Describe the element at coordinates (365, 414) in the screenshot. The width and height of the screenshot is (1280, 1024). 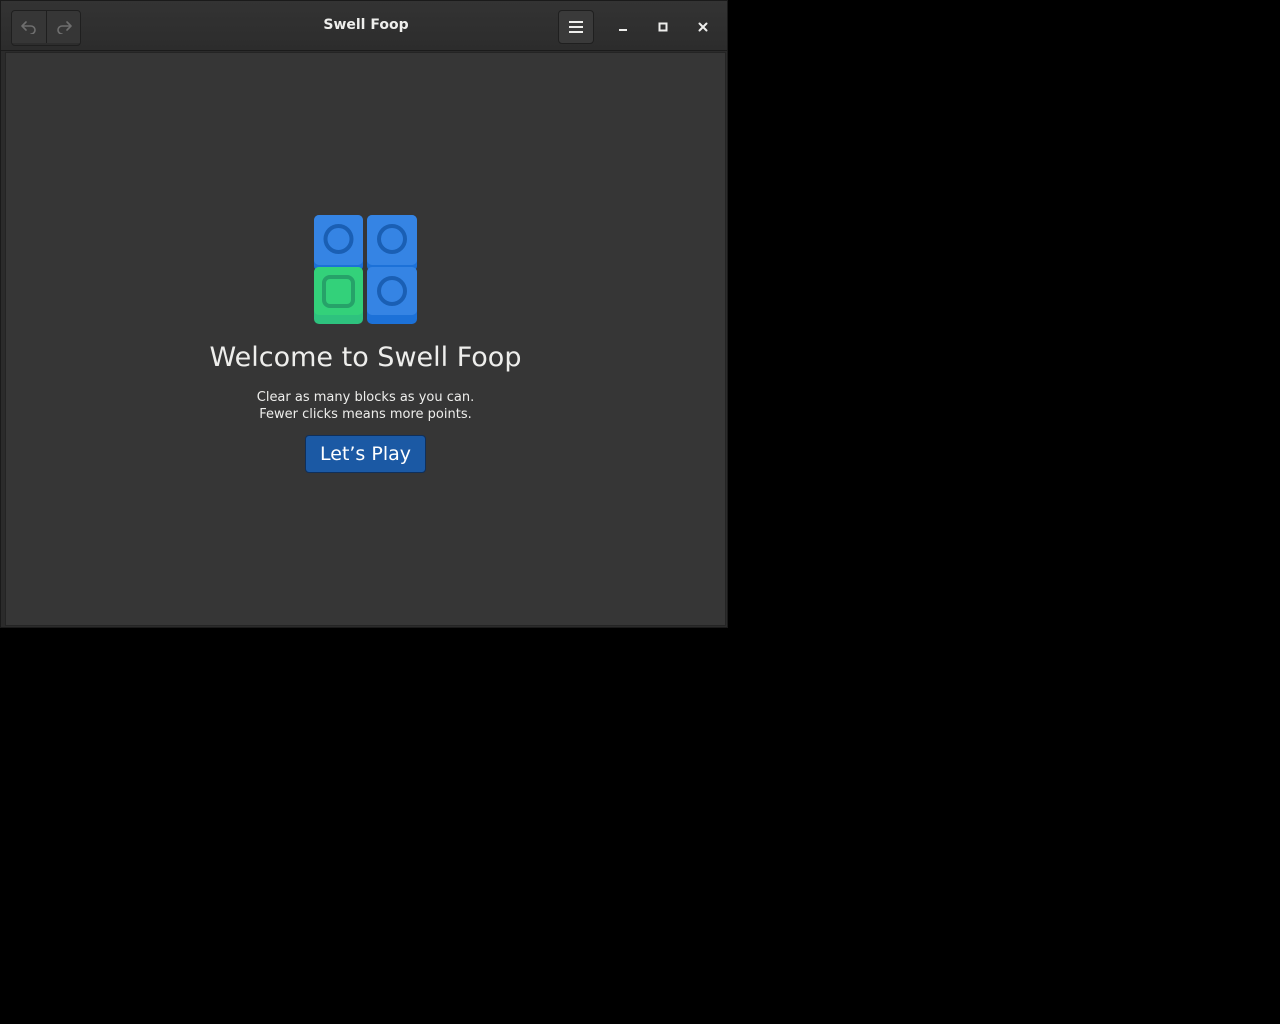
I see `welcome-description-line-2: Fewer clicks means more points.` at that location.